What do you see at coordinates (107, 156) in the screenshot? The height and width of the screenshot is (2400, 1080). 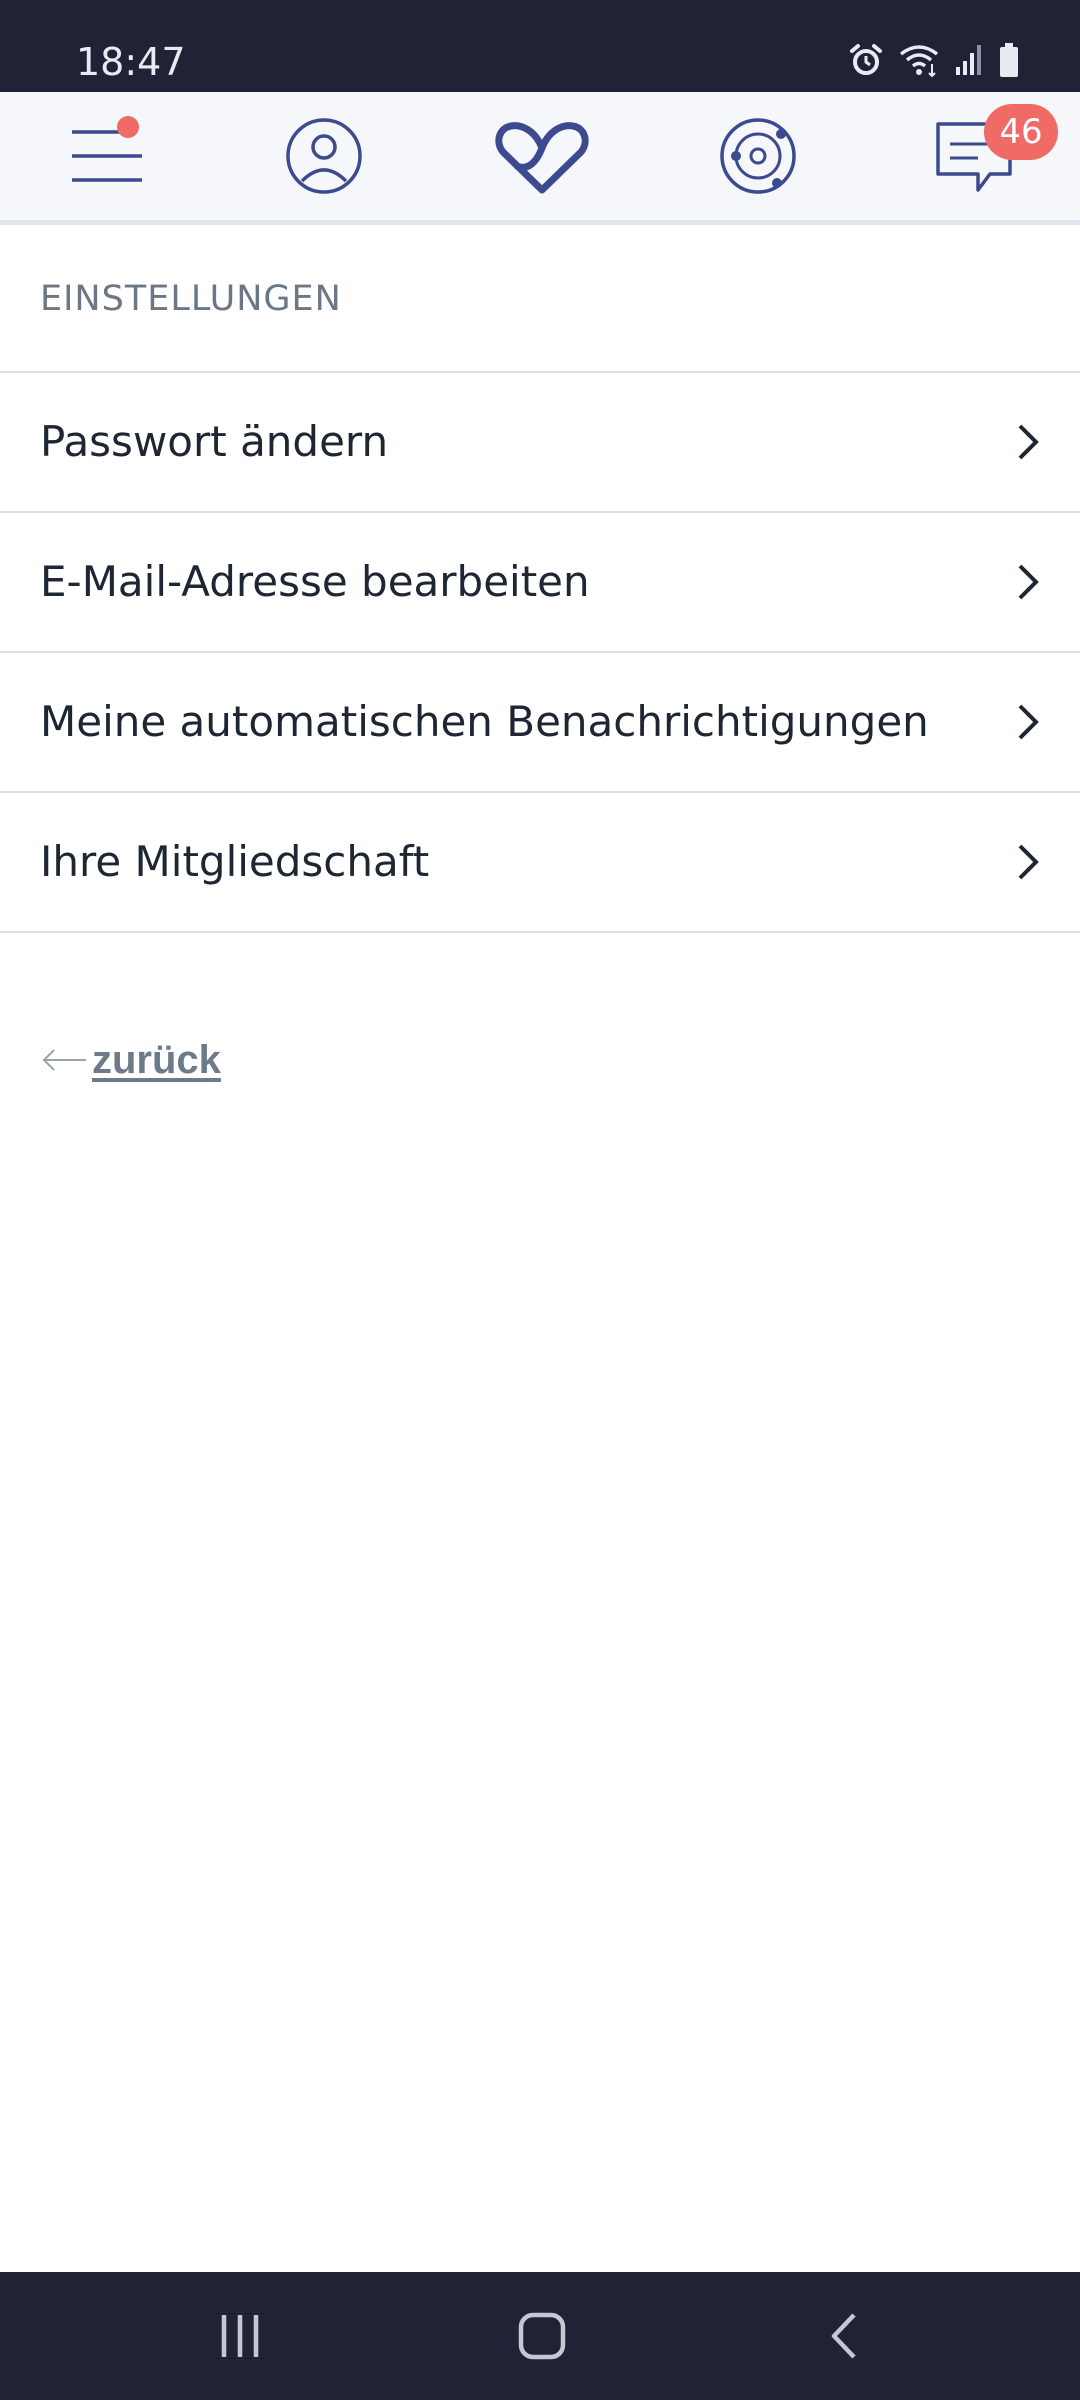 I see `menu-button` at bounding box center [107, 156].